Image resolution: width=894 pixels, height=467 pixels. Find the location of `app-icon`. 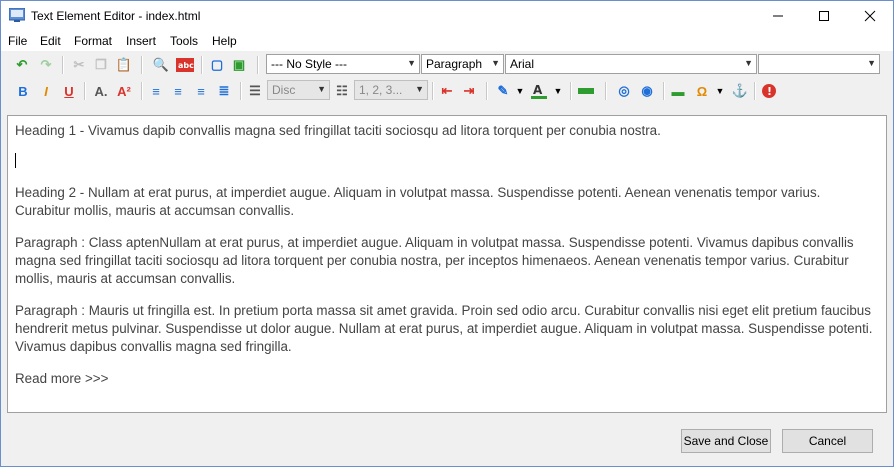

app-icon is located at coordinates (17, 14).